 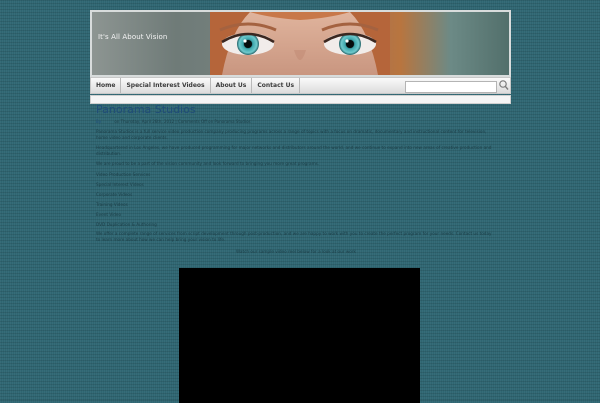 What do you see at coordinates (232, 85) in the screenshot?
I see `nav-about-us: About Us` at bounding box center [232, 85].